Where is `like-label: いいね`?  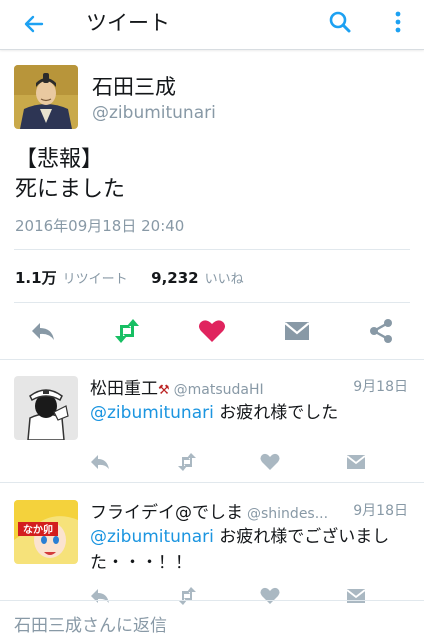 like-label: いいね is located at coordinates (224, 279).